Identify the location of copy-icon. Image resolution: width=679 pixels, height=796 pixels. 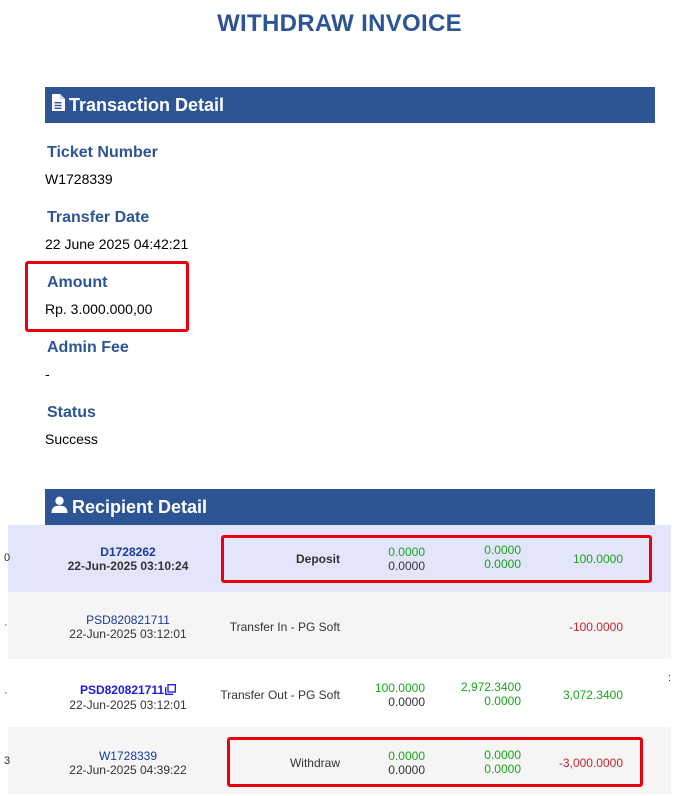
(170, 690).